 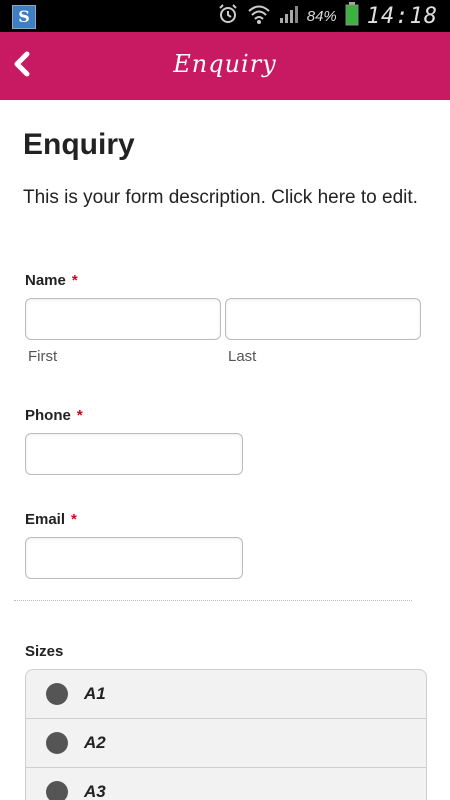 I want to click on size-option-a1: A1, so click(x=226, y=694).